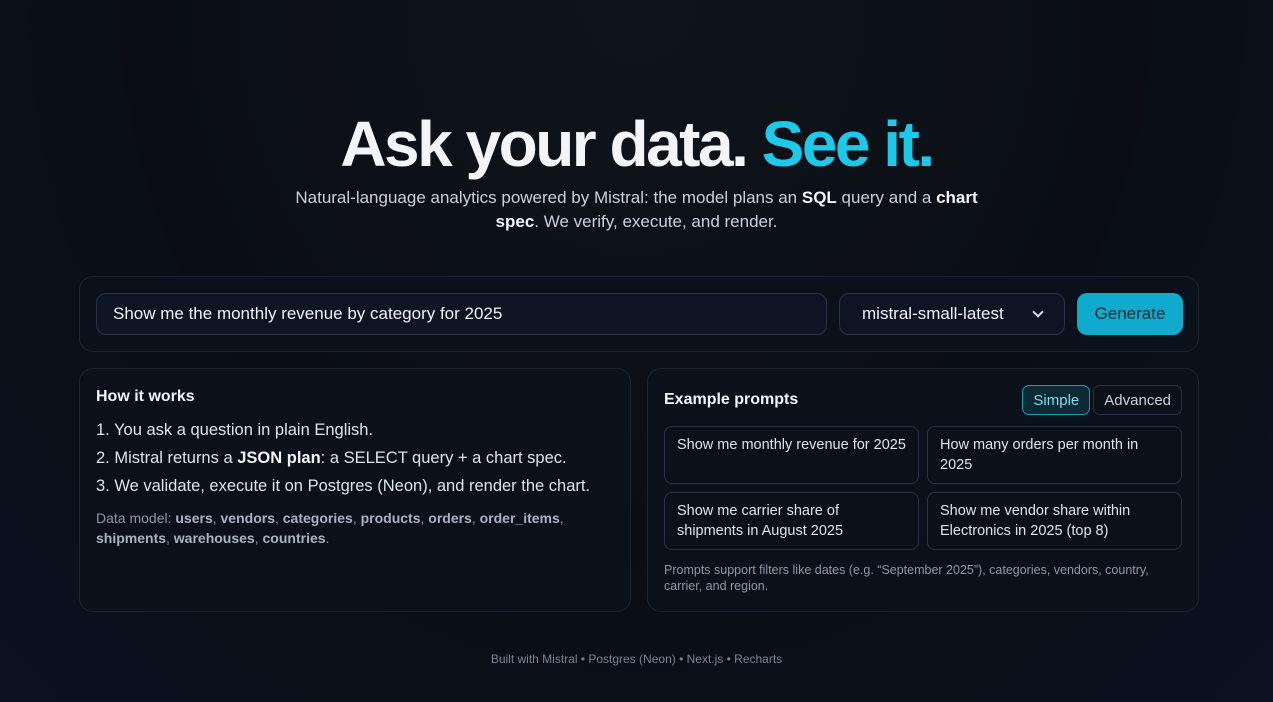  I want to click on example-prompt: Show me monthly revenue for 2025, so click(791, 455).